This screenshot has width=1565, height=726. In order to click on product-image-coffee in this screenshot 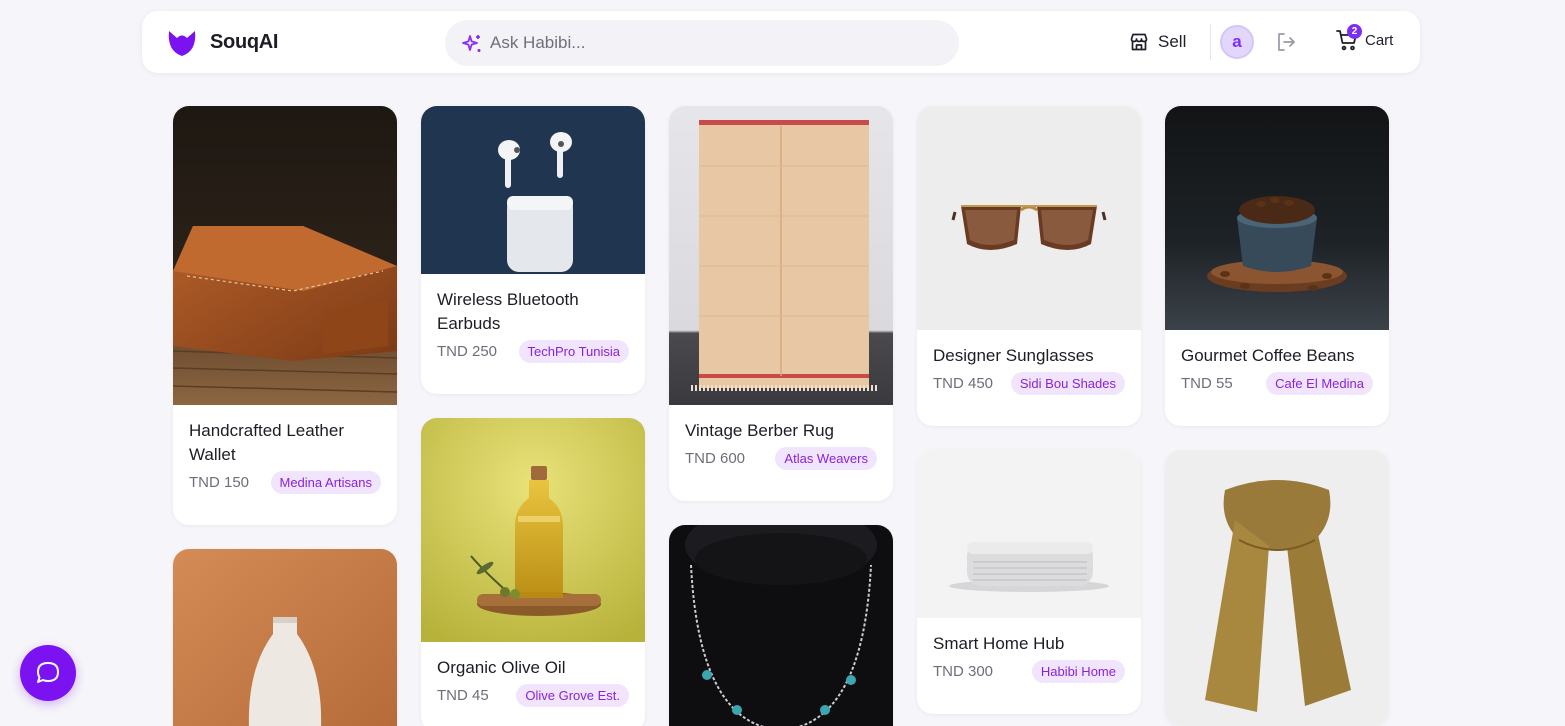, I will do `click(1277, 218)`.